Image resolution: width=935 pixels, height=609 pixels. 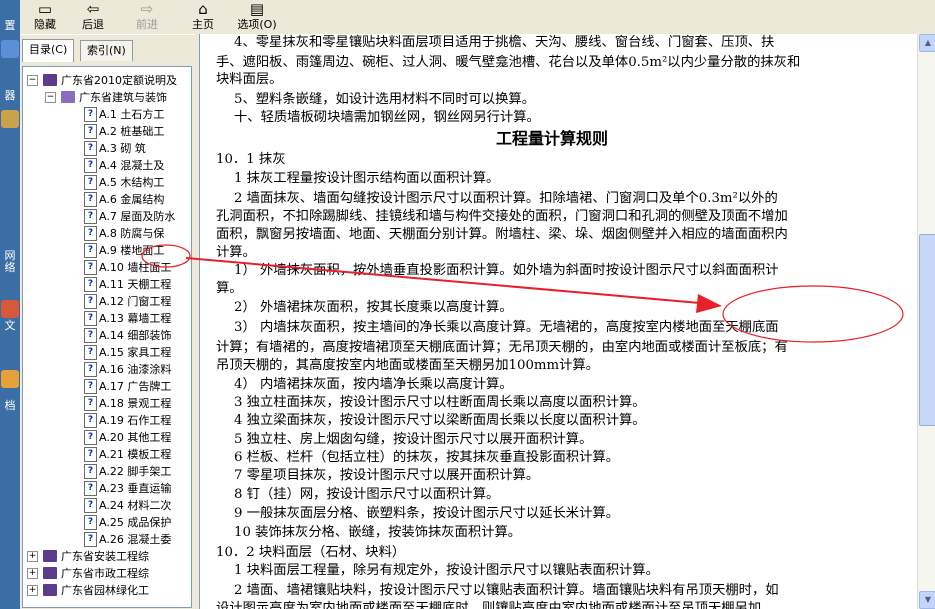 What do you see at coordinates (135, 437) in the screenshot?
I see `tree-item-label: A.20 其他工程` at bounding box center [135, 437].